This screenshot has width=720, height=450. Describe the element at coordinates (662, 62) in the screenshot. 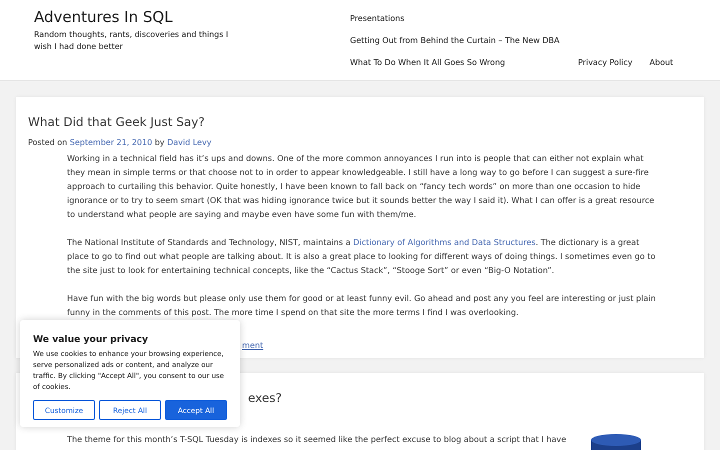

I see `nav-link: About` at that location.